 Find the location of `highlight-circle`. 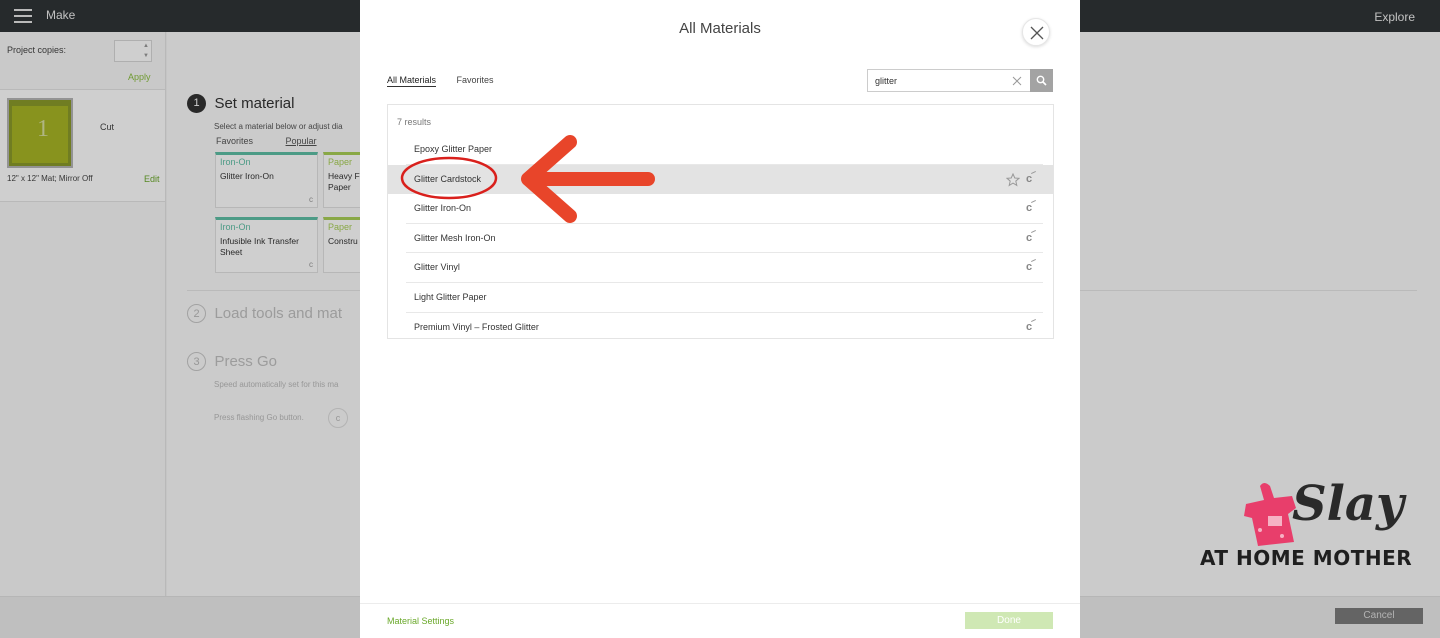

highlight-circle is located at coordinates (449, 178).